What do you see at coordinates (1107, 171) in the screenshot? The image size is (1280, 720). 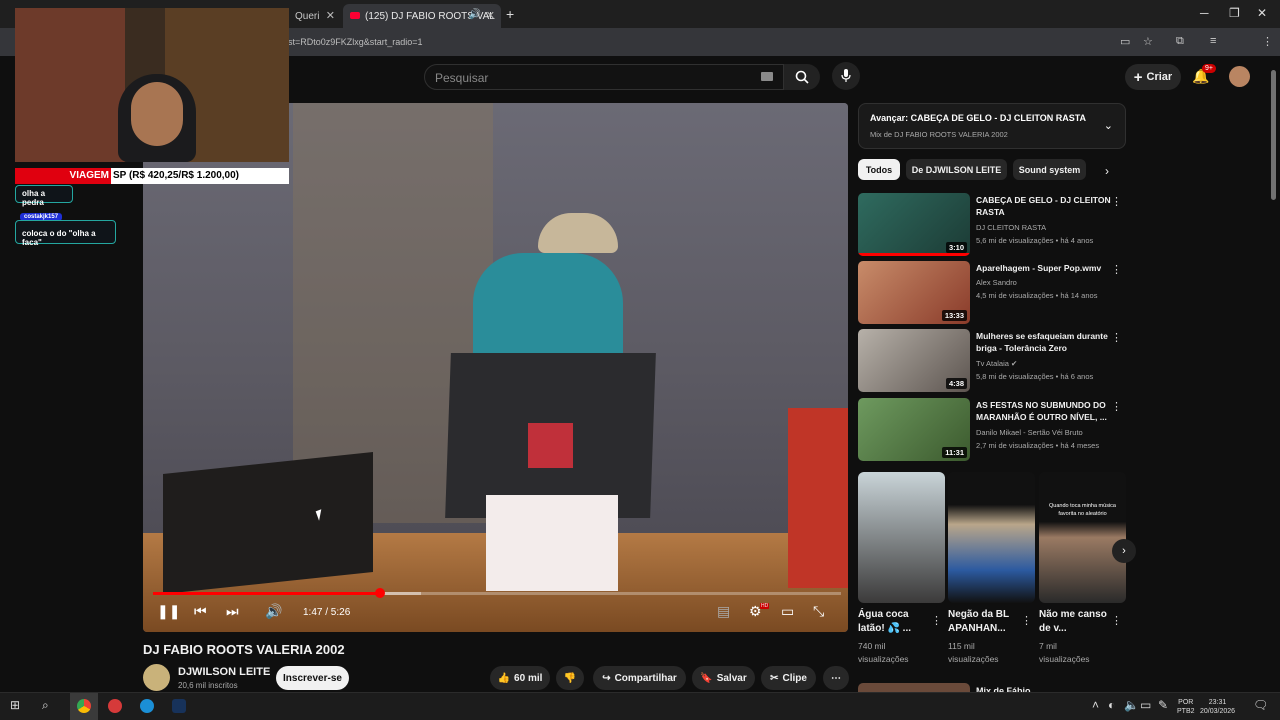 I see `chevron-right-icon: ›` at bounding box center [1107, 171].